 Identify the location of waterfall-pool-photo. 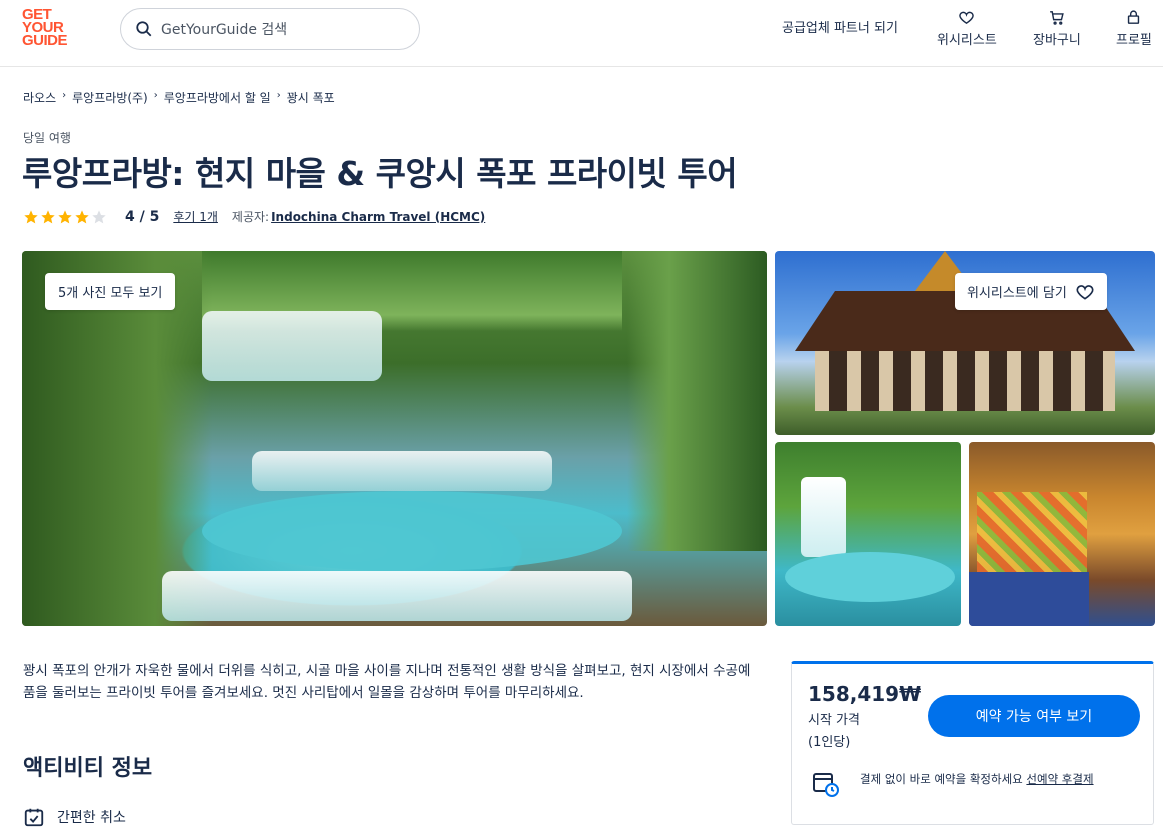
(868, 534).